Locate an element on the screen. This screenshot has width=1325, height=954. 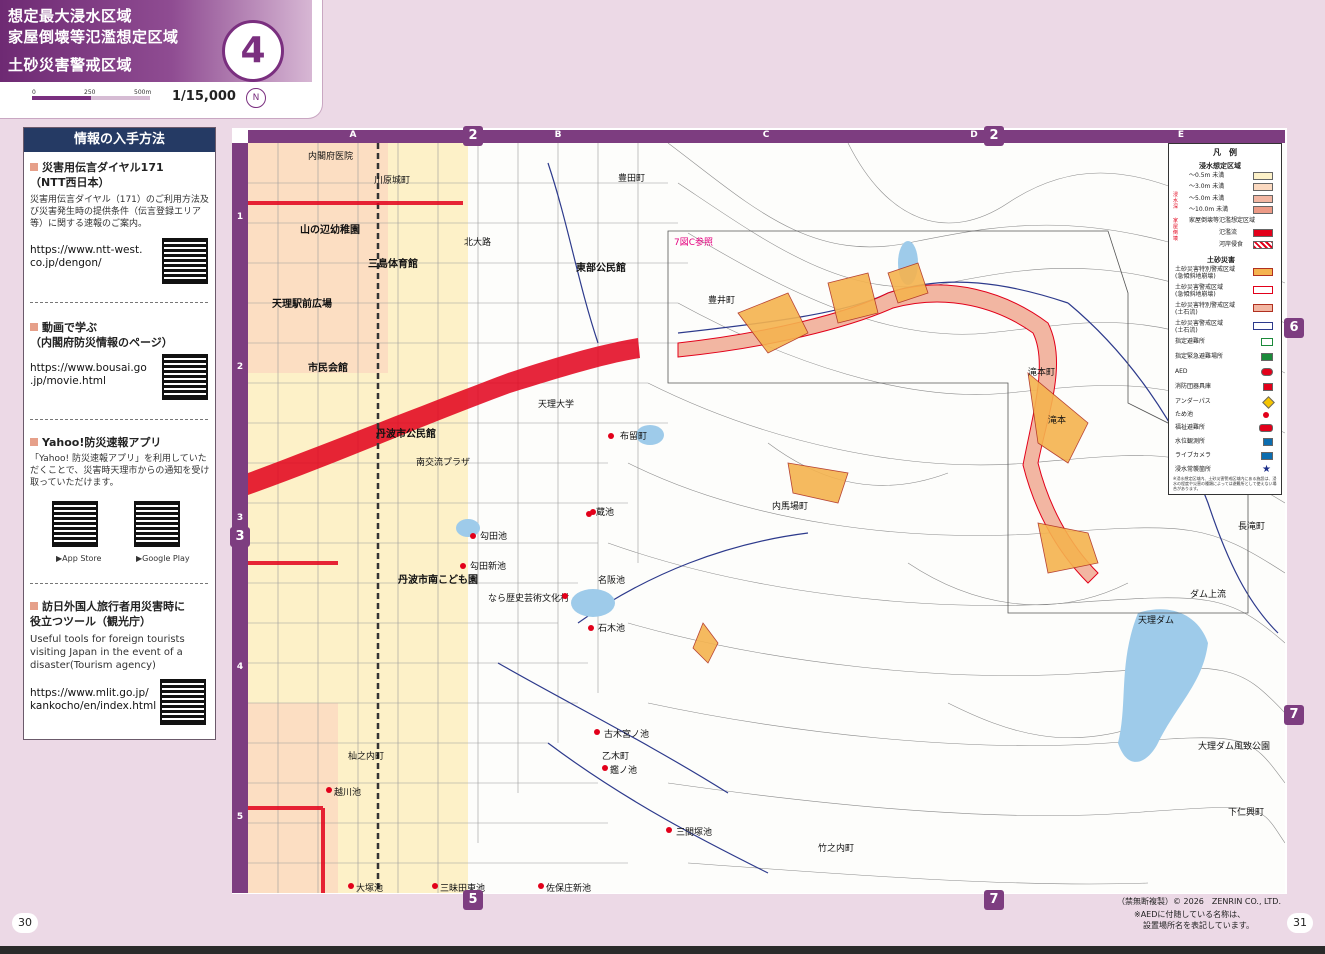
tourism-qr-code is located at coordinates (183, 702).